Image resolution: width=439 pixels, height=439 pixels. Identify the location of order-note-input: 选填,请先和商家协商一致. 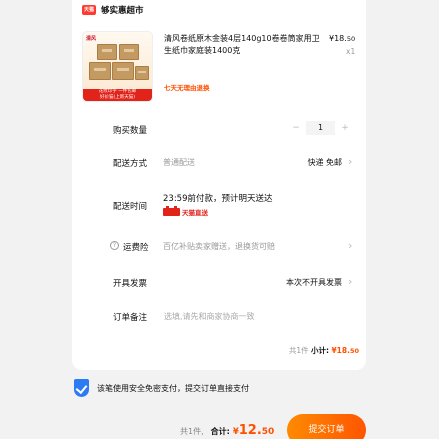
(209, 316).